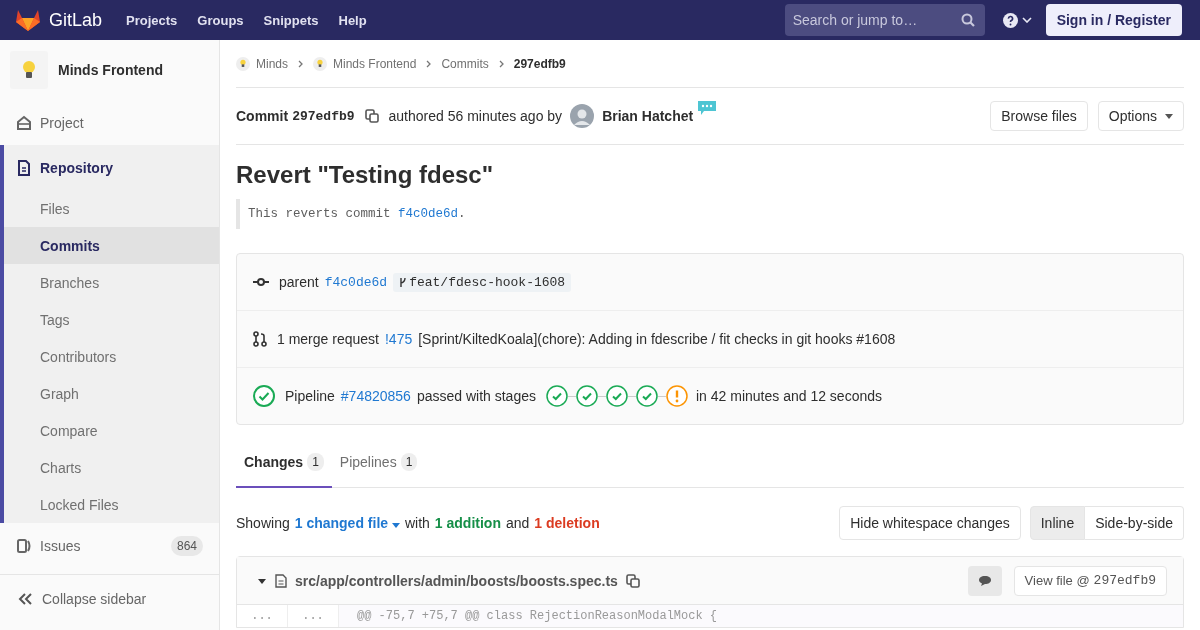 The height and width of the screenshot is (630, 1200). I want to click on commit-node-icon, so click(261, 282).